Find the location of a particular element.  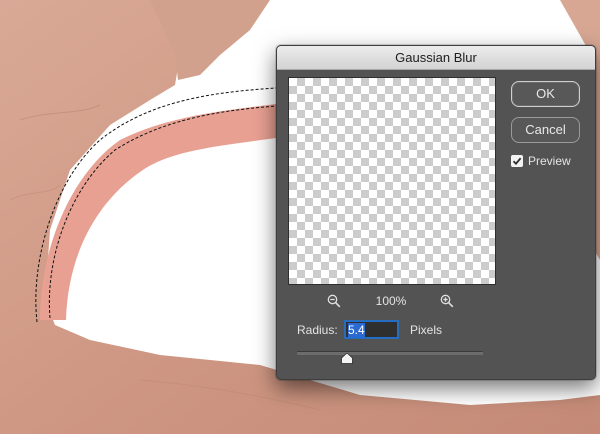

radius-slider-thumb is located at coordinates (347, 358).